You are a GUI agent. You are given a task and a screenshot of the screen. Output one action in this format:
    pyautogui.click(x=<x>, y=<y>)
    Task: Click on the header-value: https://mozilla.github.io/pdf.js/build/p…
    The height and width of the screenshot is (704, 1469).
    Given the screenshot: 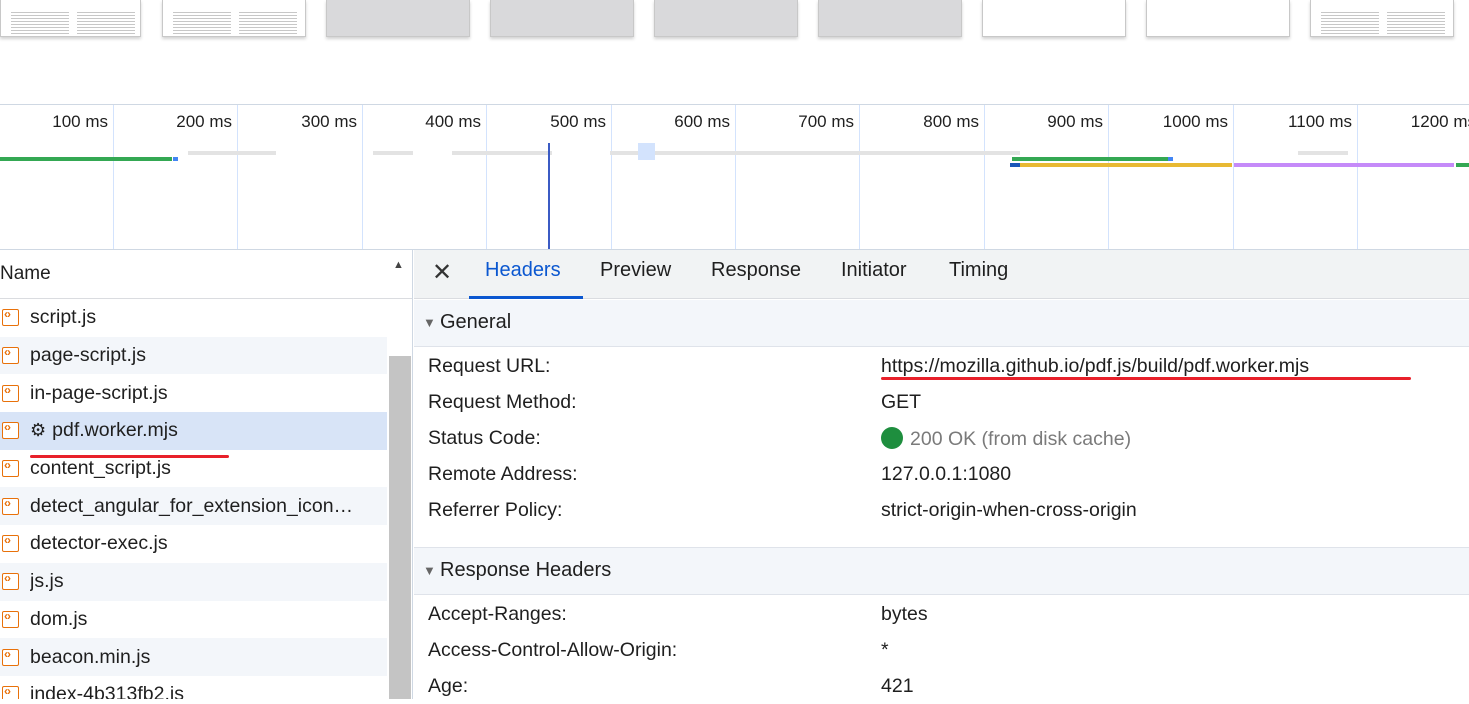 What is the action you would take?
    pyautogui.click(x=1095, y=366)
    